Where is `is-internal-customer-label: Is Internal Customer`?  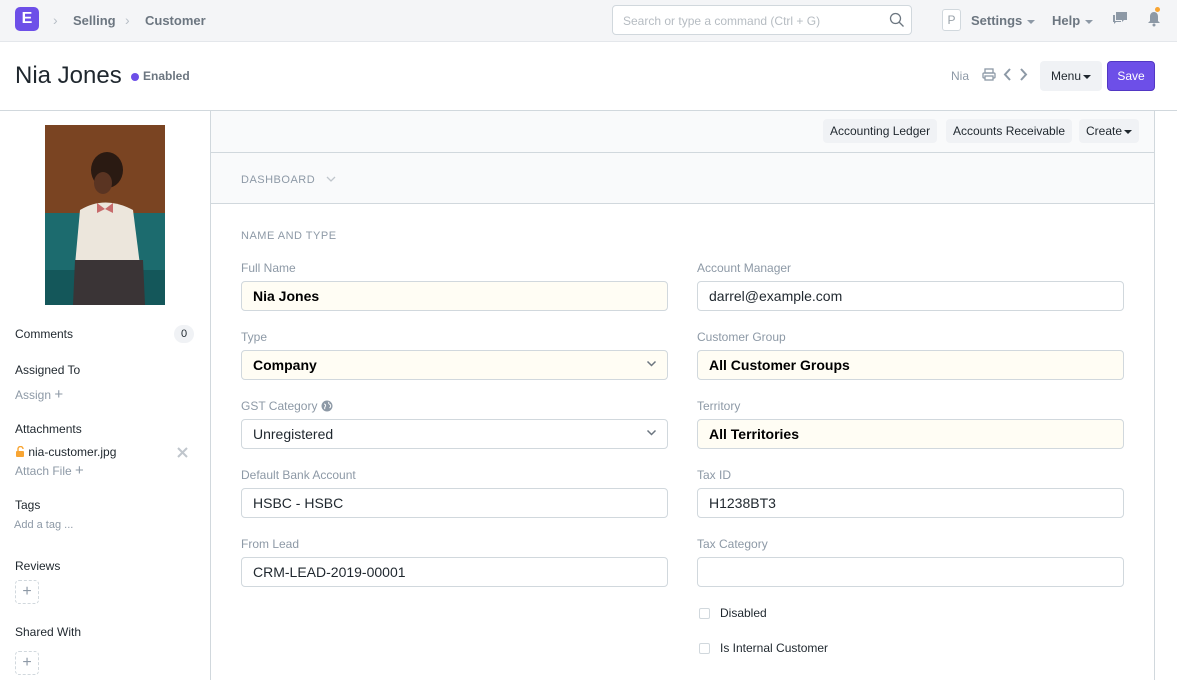
is-internal-customer-label: Is Internal Customer is located at coordinates (774, 648).